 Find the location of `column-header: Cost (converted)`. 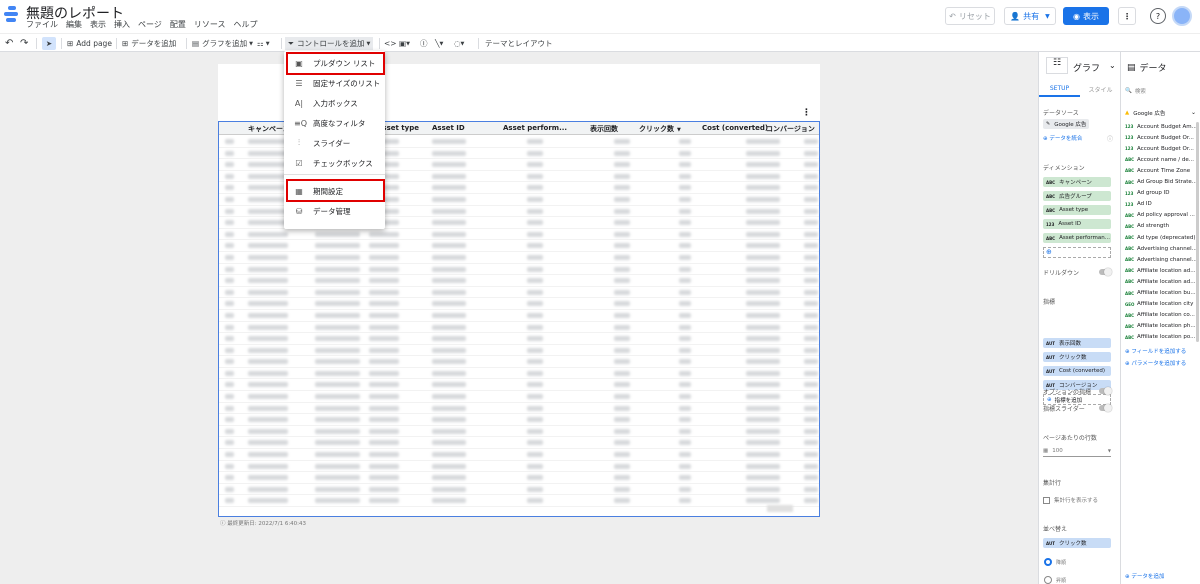

column-header: Cost (converted) is located at coordinates (735, 128).